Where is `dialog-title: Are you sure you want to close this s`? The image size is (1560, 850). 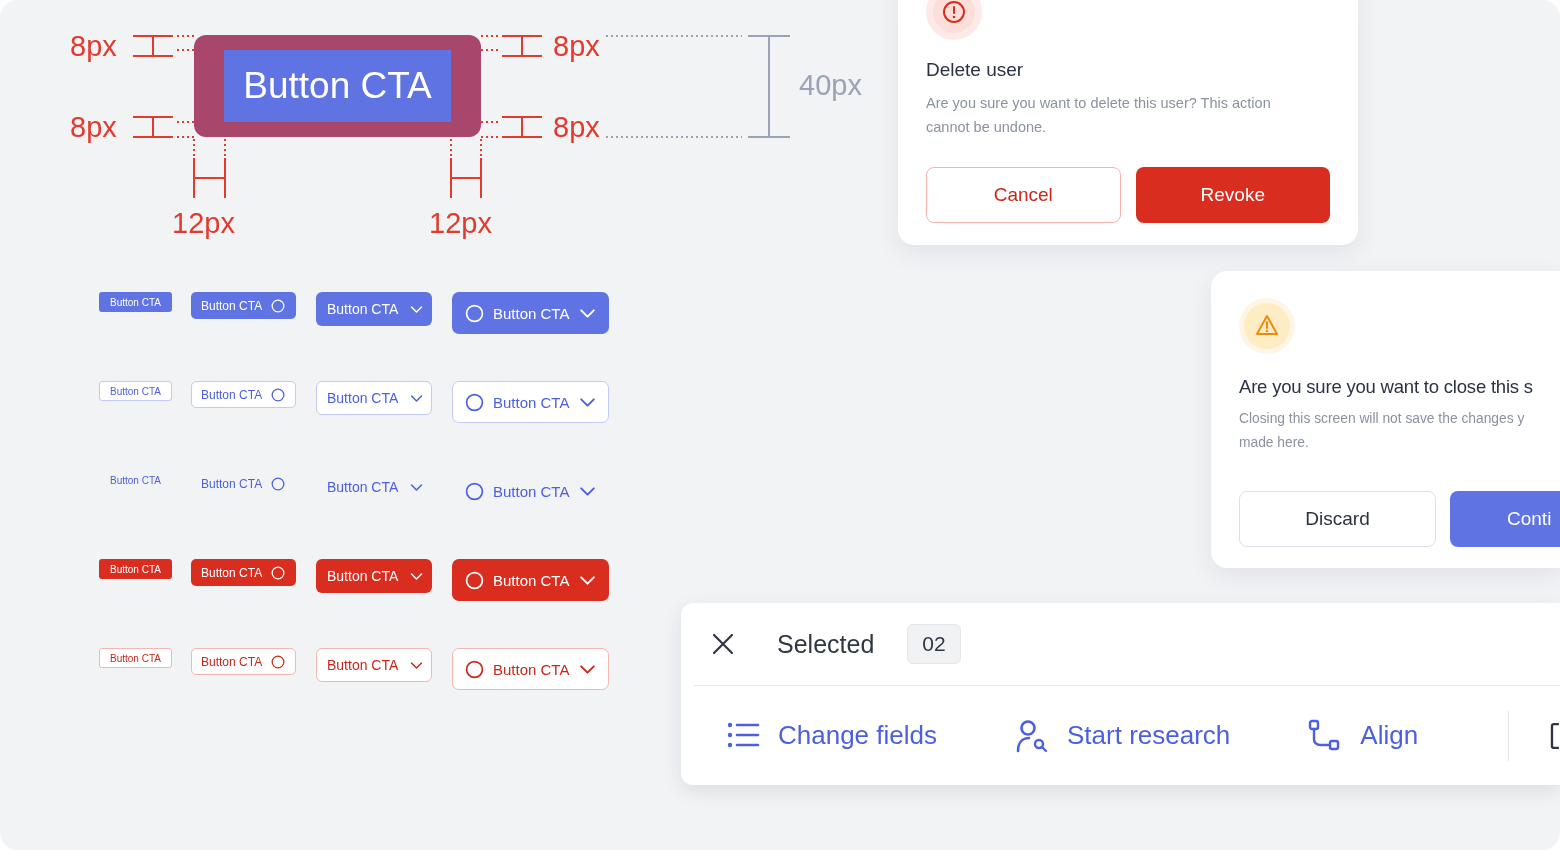 dialog-title: Are you sure you want to close this s is located at coordinates (1386, 387).